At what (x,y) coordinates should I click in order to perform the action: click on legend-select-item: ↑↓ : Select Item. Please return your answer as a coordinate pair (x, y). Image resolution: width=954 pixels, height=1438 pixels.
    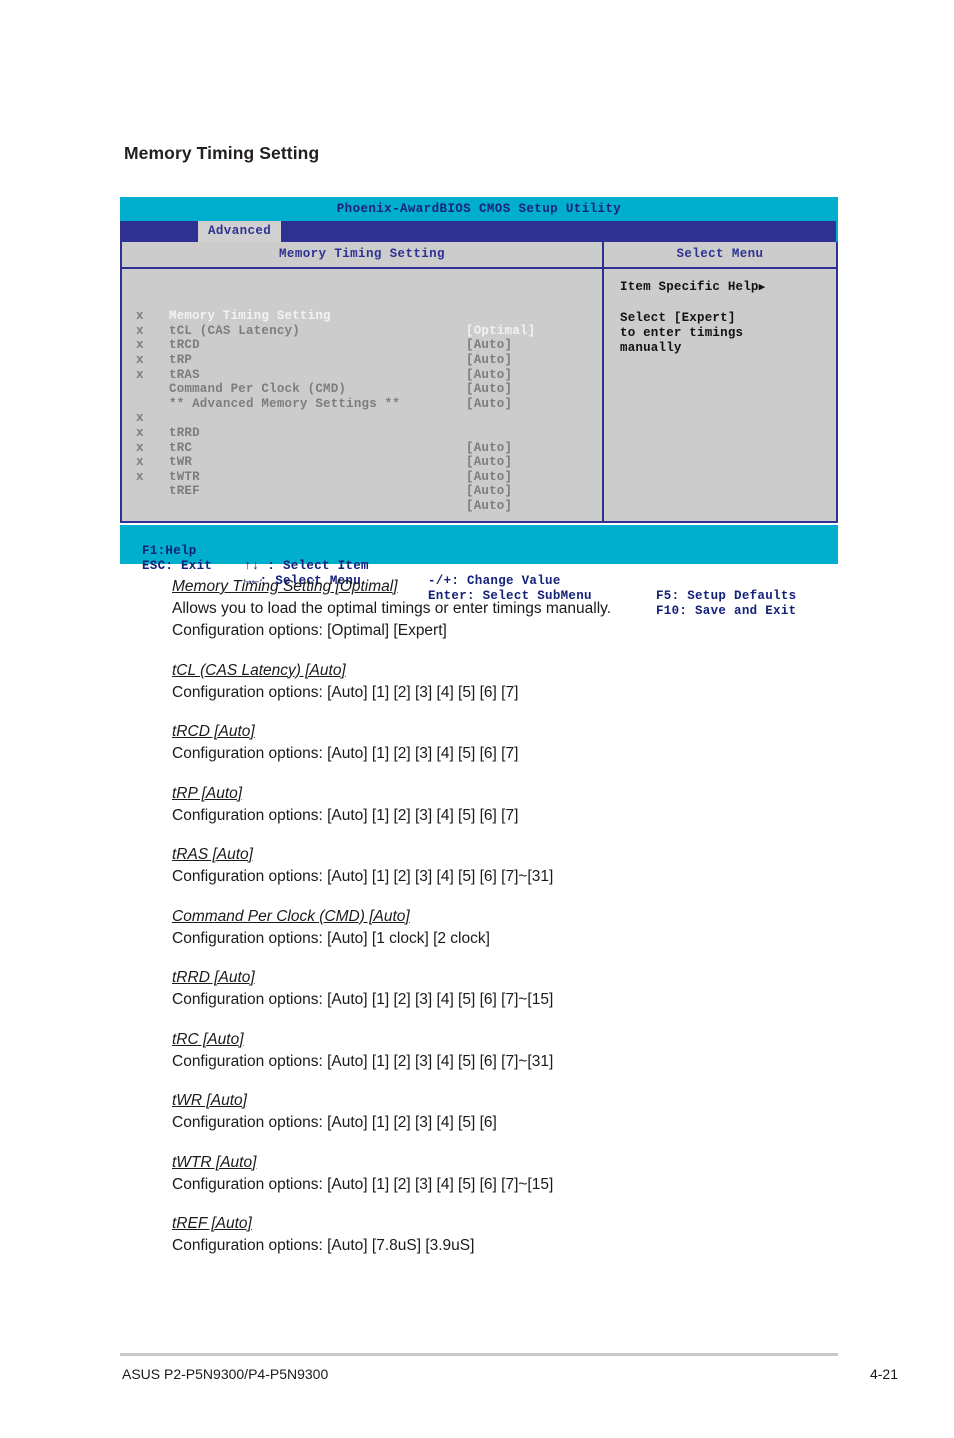
    Looking at the image, I should click on (306, 566).